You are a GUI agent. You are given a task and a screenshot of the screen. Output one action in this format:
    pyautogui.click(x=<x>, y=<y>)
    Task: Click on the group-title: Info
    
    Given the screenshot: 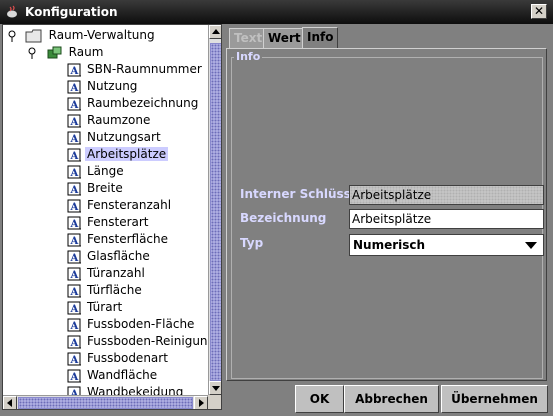 What is the action you would take?
    pyautogui.click(x=248, y=56)
    